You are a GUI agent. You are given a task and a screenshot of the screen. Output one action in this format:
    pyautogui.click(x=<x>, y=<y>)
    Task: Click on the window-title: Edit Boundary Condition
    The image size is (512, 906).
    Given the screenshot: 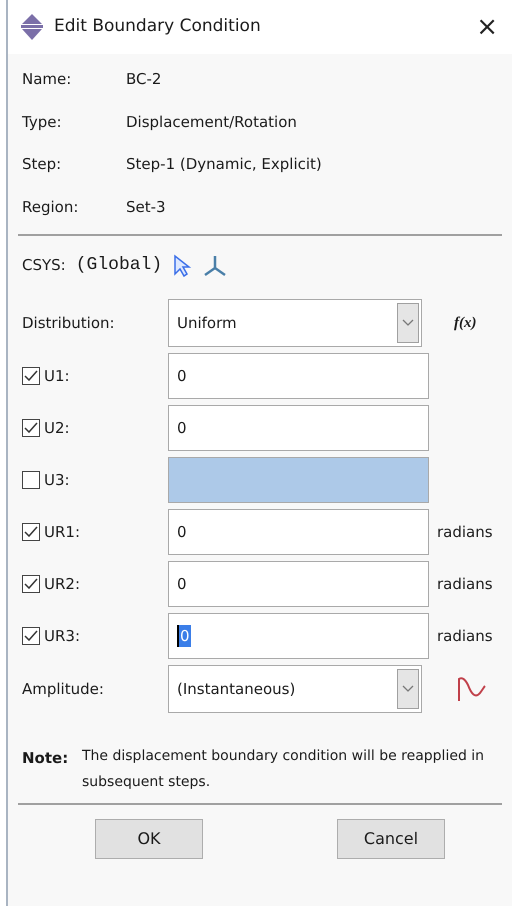 What is the action you would take?
    pyautogui.click(x=158, y=26)
    